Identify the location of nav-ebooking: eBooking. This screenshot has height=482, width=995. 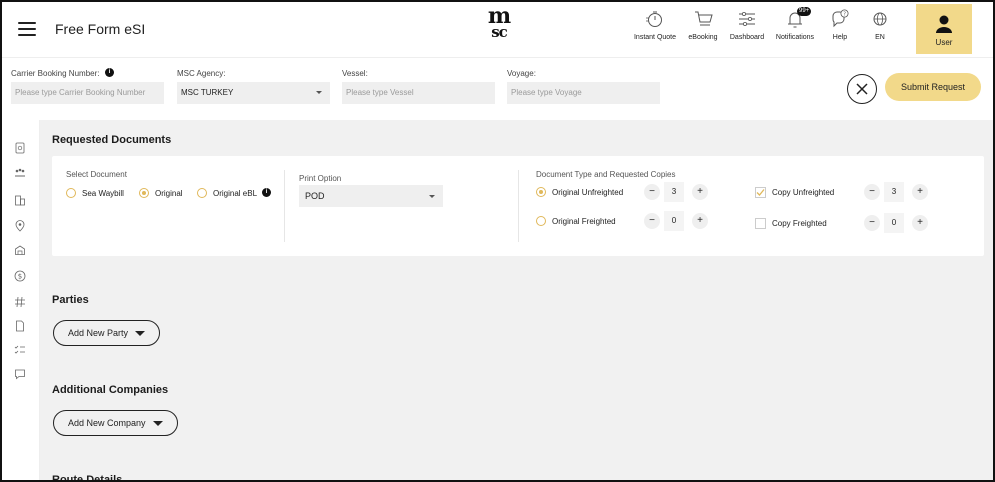
(703, 30).